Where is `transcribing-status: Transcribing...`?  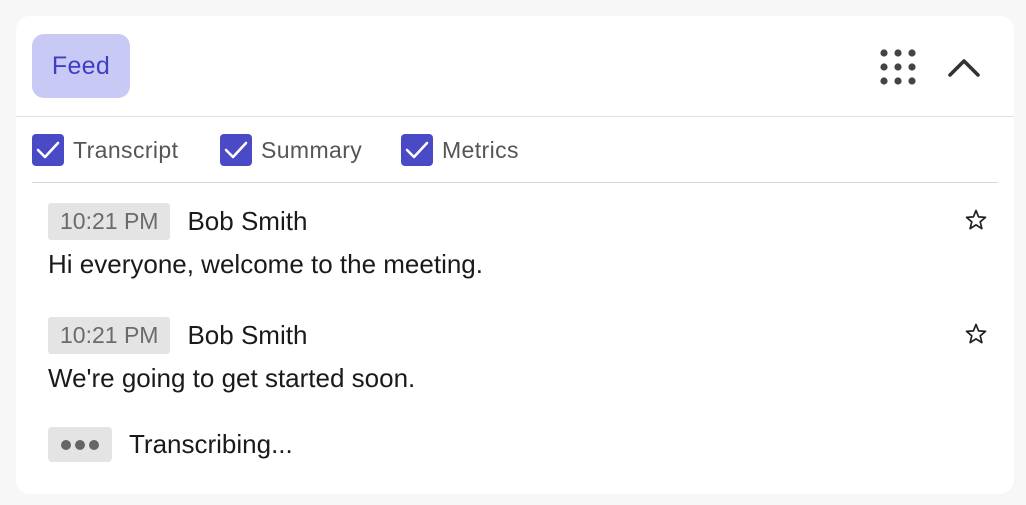 transcribing-status: Transcribing... is located at coordinates (170, 444).